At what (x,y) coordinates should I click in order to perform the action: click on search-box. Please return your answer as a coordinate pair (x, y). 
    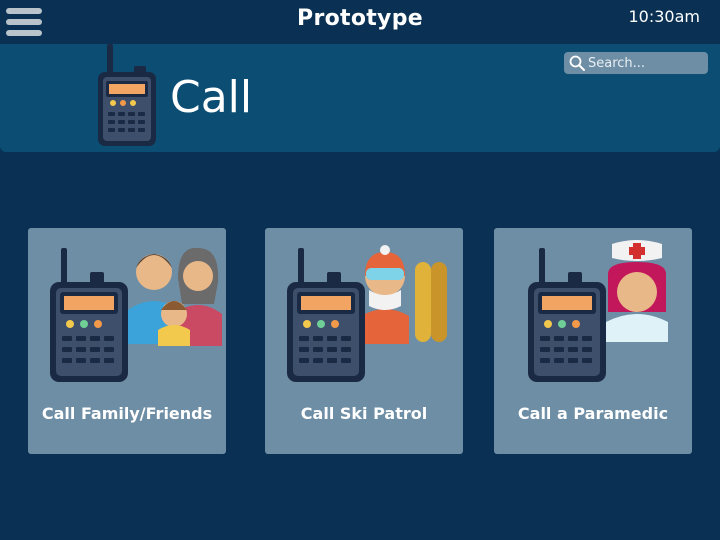
    Looking at the image, I should click on (636, 63).